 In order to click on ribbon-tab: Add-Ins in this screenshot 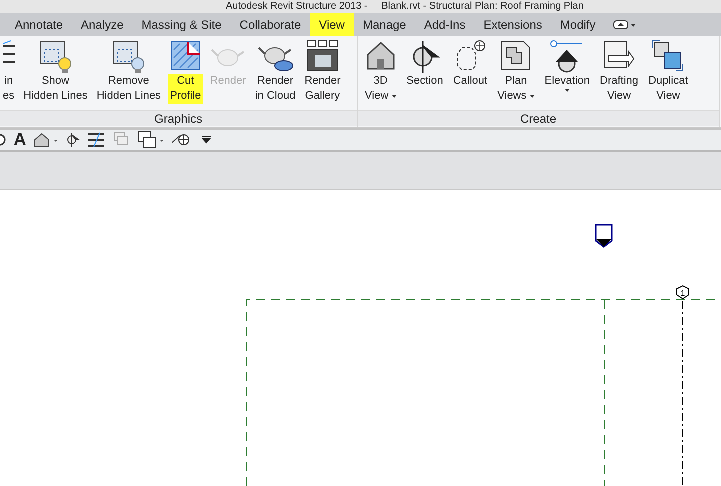, I will do `click(445, 24)`.